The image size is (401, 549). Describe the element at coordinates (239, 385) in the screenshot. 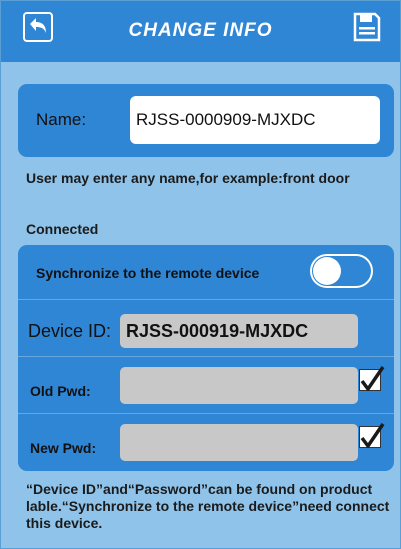

I see `old-password-input` at that location.